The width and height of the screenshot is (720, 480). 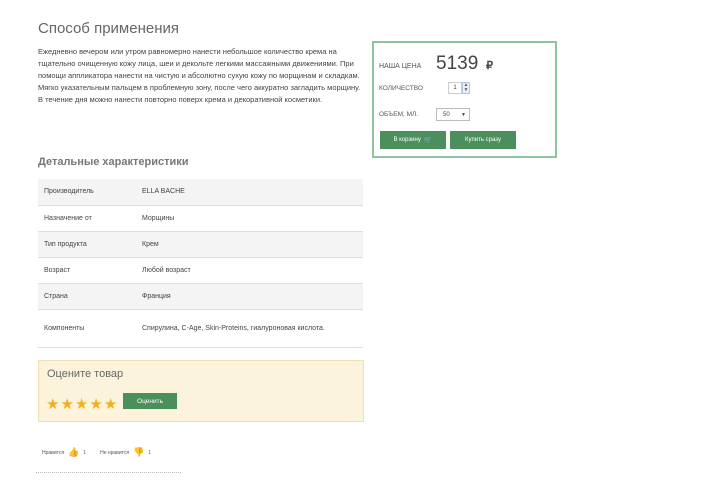 I want to click on spec-value: Крем, so click(x=249, y=244).